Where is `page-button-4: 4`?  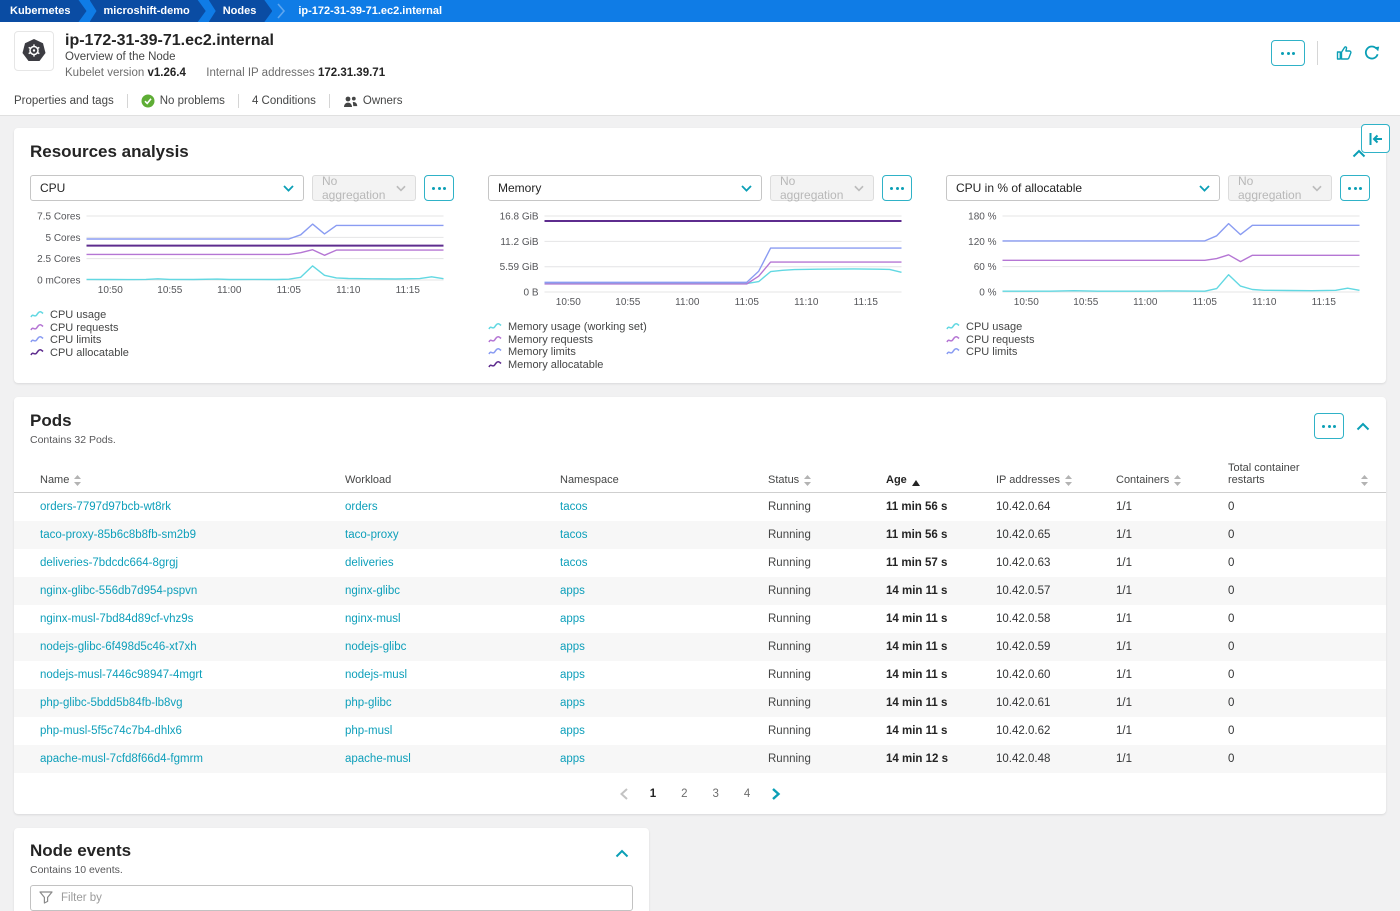 page-button-4: 4 is located at coordinates (747, 794).